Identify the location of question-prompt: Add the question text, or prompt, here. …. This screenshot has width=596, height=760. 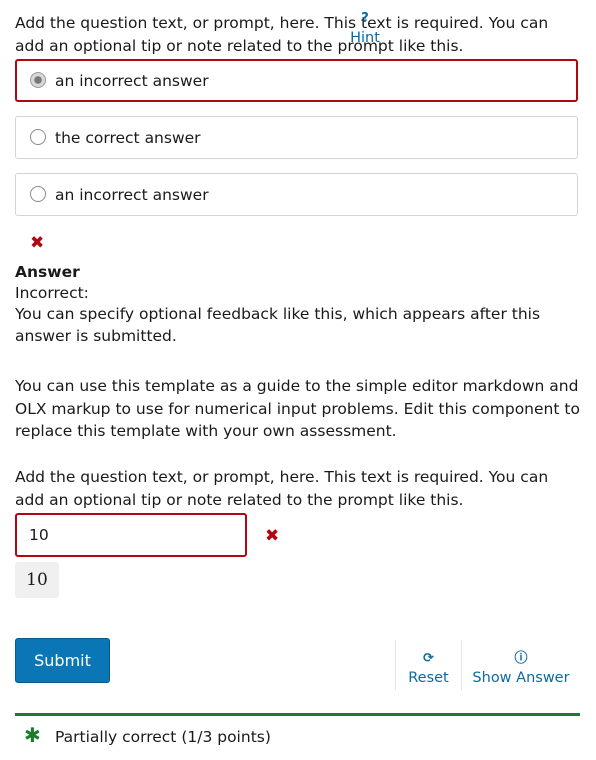
(282, 34).